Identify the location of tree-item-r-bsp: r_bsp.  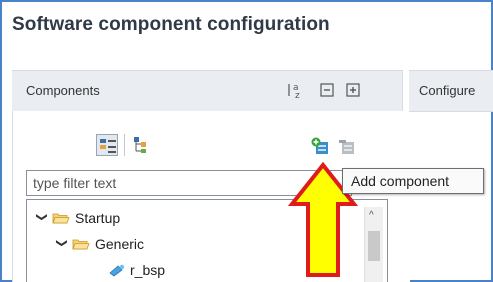
(136, 270).